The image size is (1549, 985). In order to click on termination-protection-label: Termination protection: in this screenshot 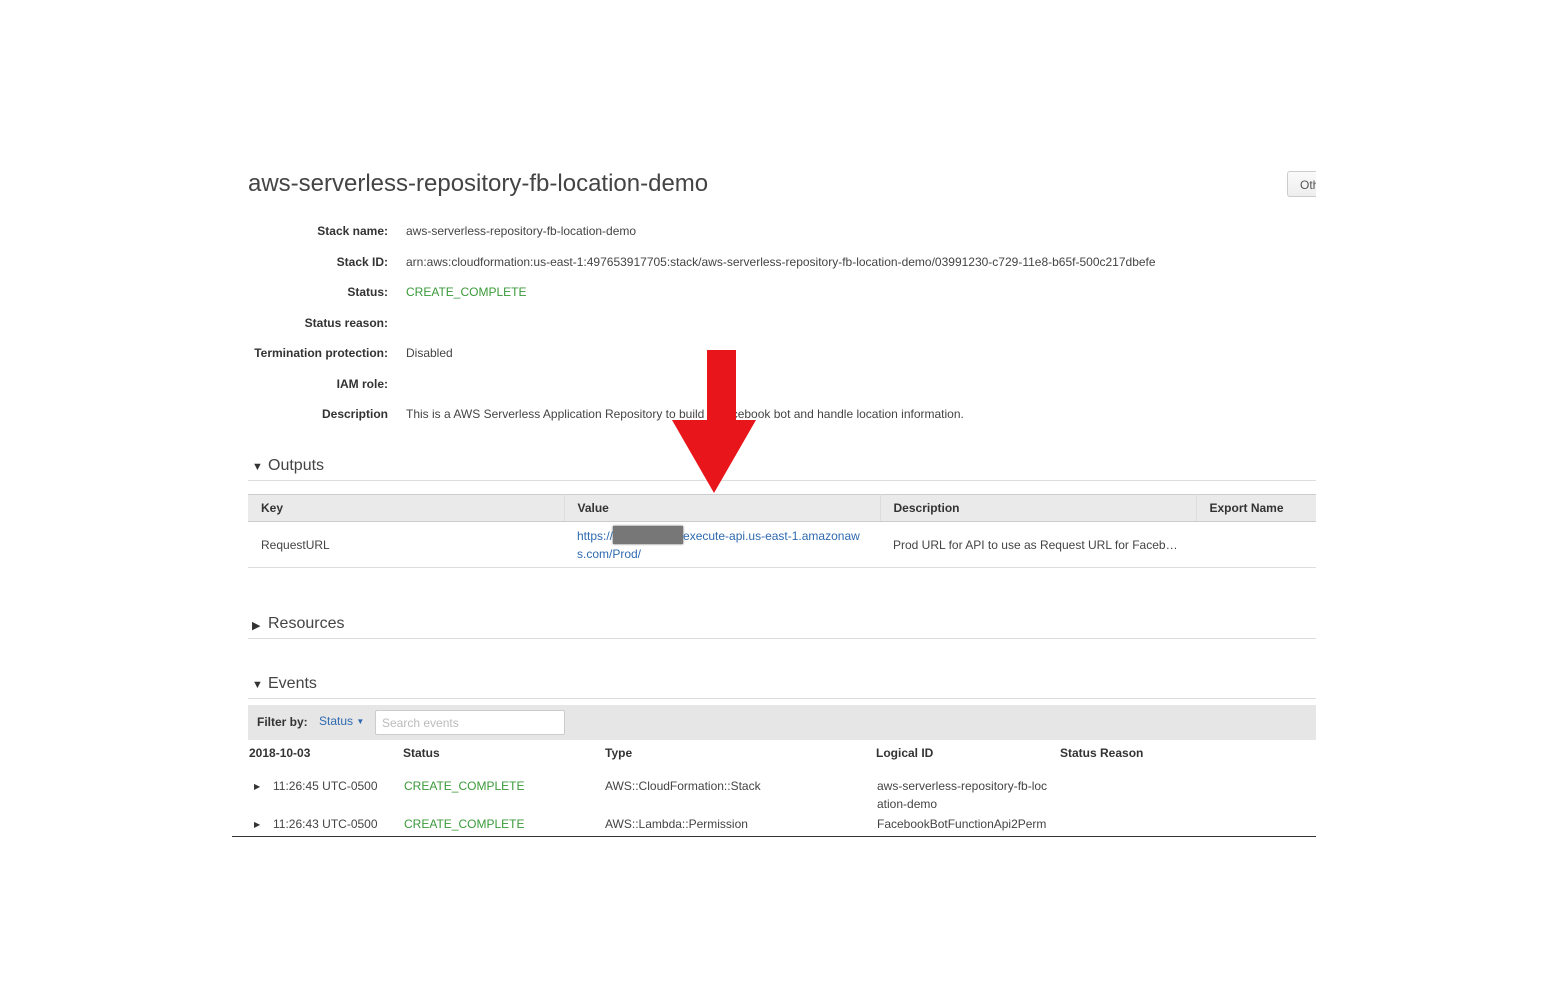, I will do `click(321, 353)`.